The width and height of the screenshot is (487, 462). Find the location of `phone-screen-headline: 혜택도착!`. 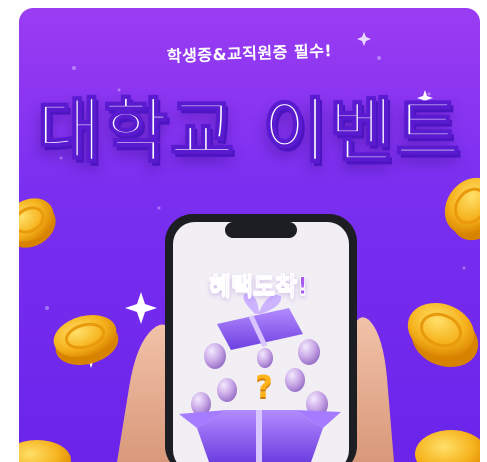

phone-screen-headline: 혜택도착! is located at coordinates (258, 286).